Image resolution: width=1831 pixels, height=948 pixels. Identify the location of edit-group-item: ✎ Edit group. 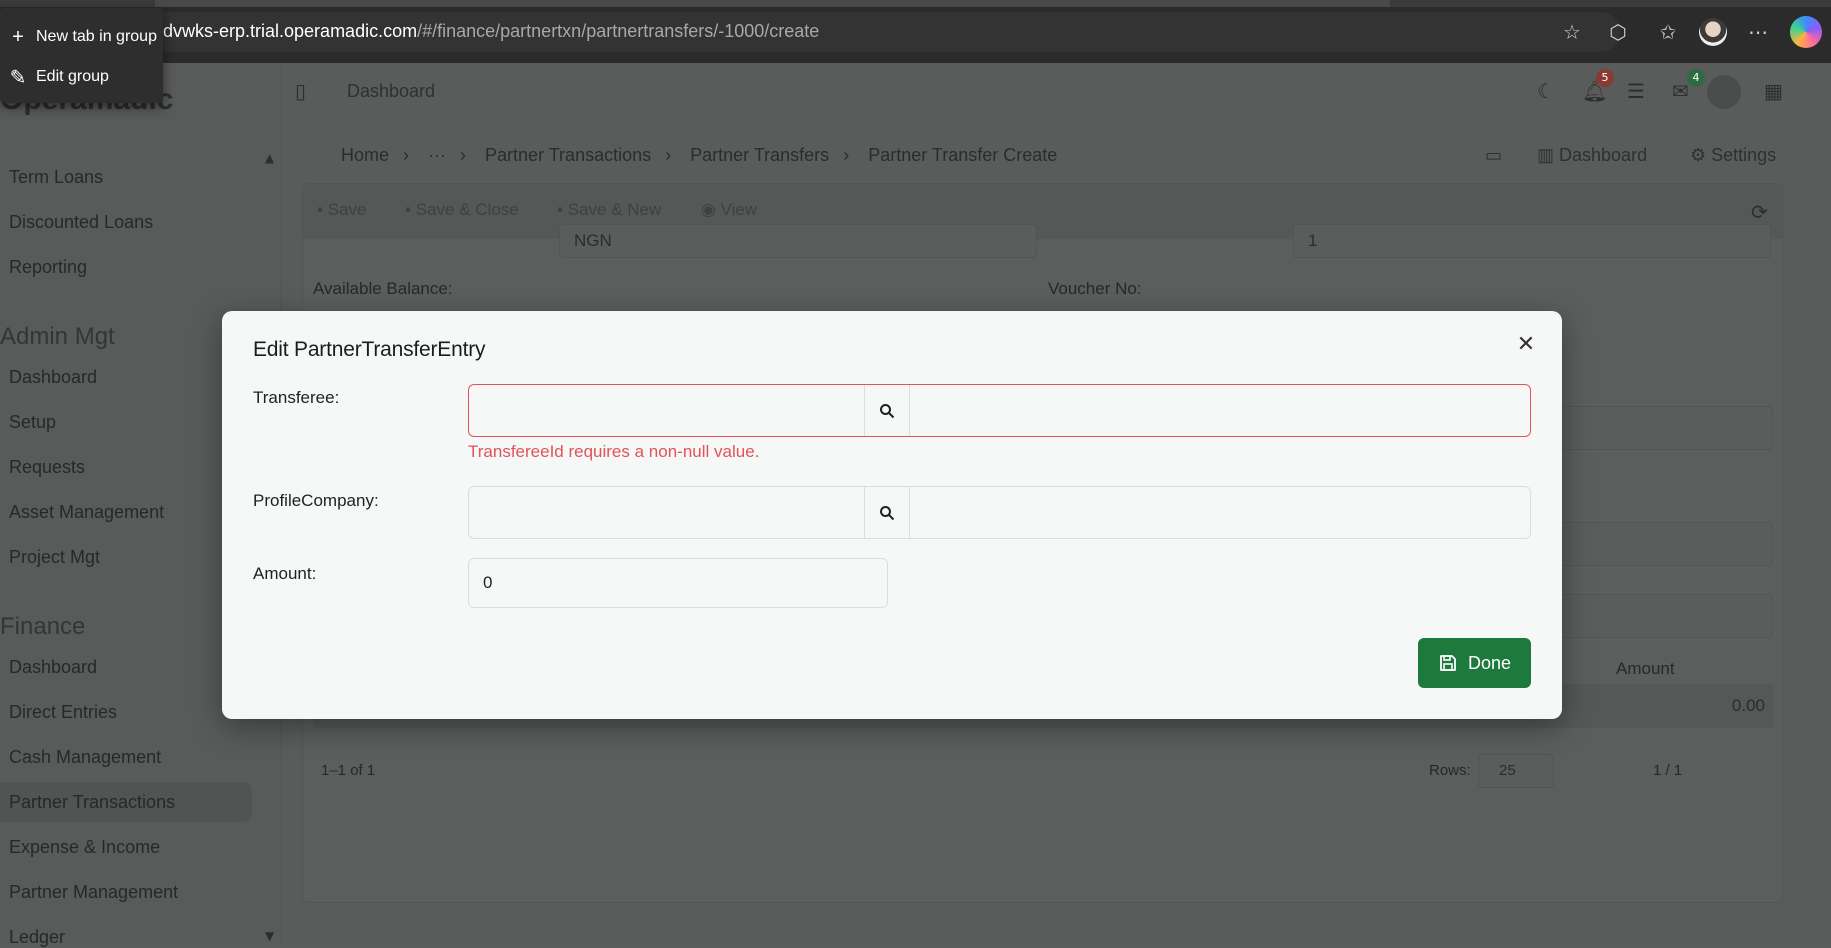
(81, 77).